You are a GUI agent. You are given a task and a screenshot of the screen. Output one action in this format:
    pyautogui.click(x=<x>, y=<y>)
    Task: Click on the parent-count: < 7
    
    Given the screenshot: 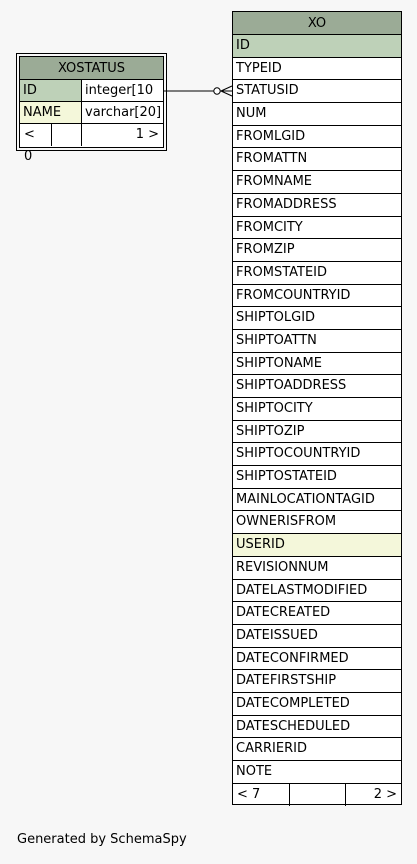 What is the action you would take?
    pyautogui.click(x=261, y=794)
    